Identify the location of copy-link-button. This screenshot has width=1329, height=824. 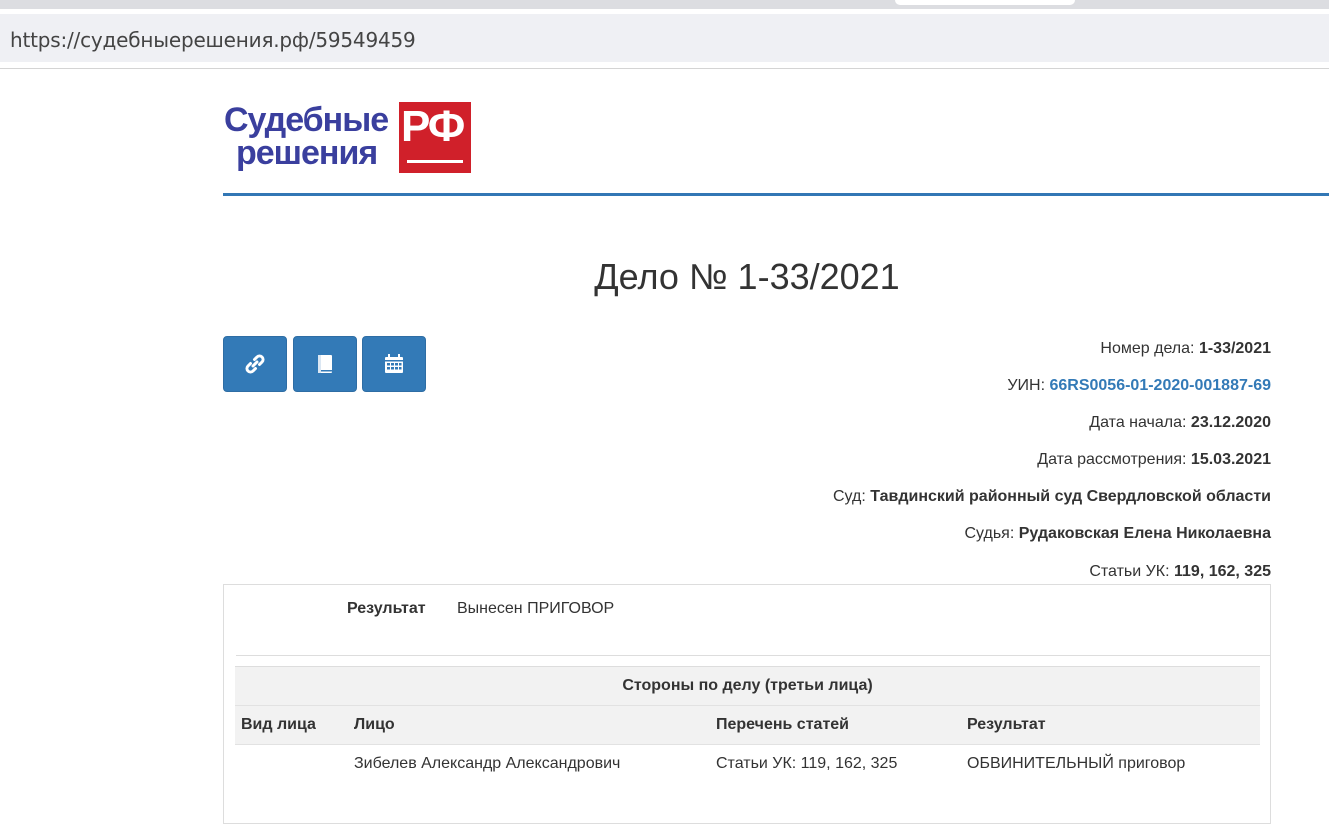
(255, 364).